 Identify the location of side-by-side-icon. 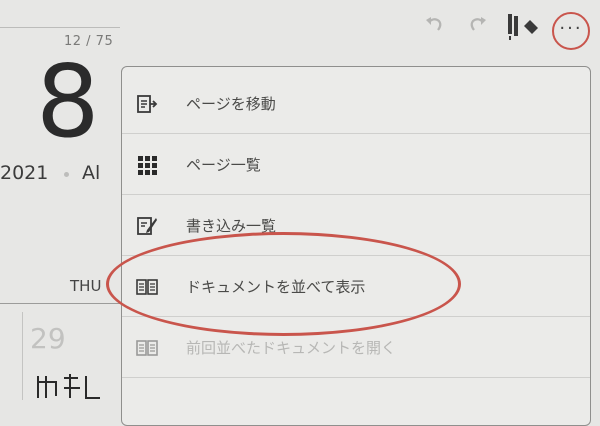
(147, 348).